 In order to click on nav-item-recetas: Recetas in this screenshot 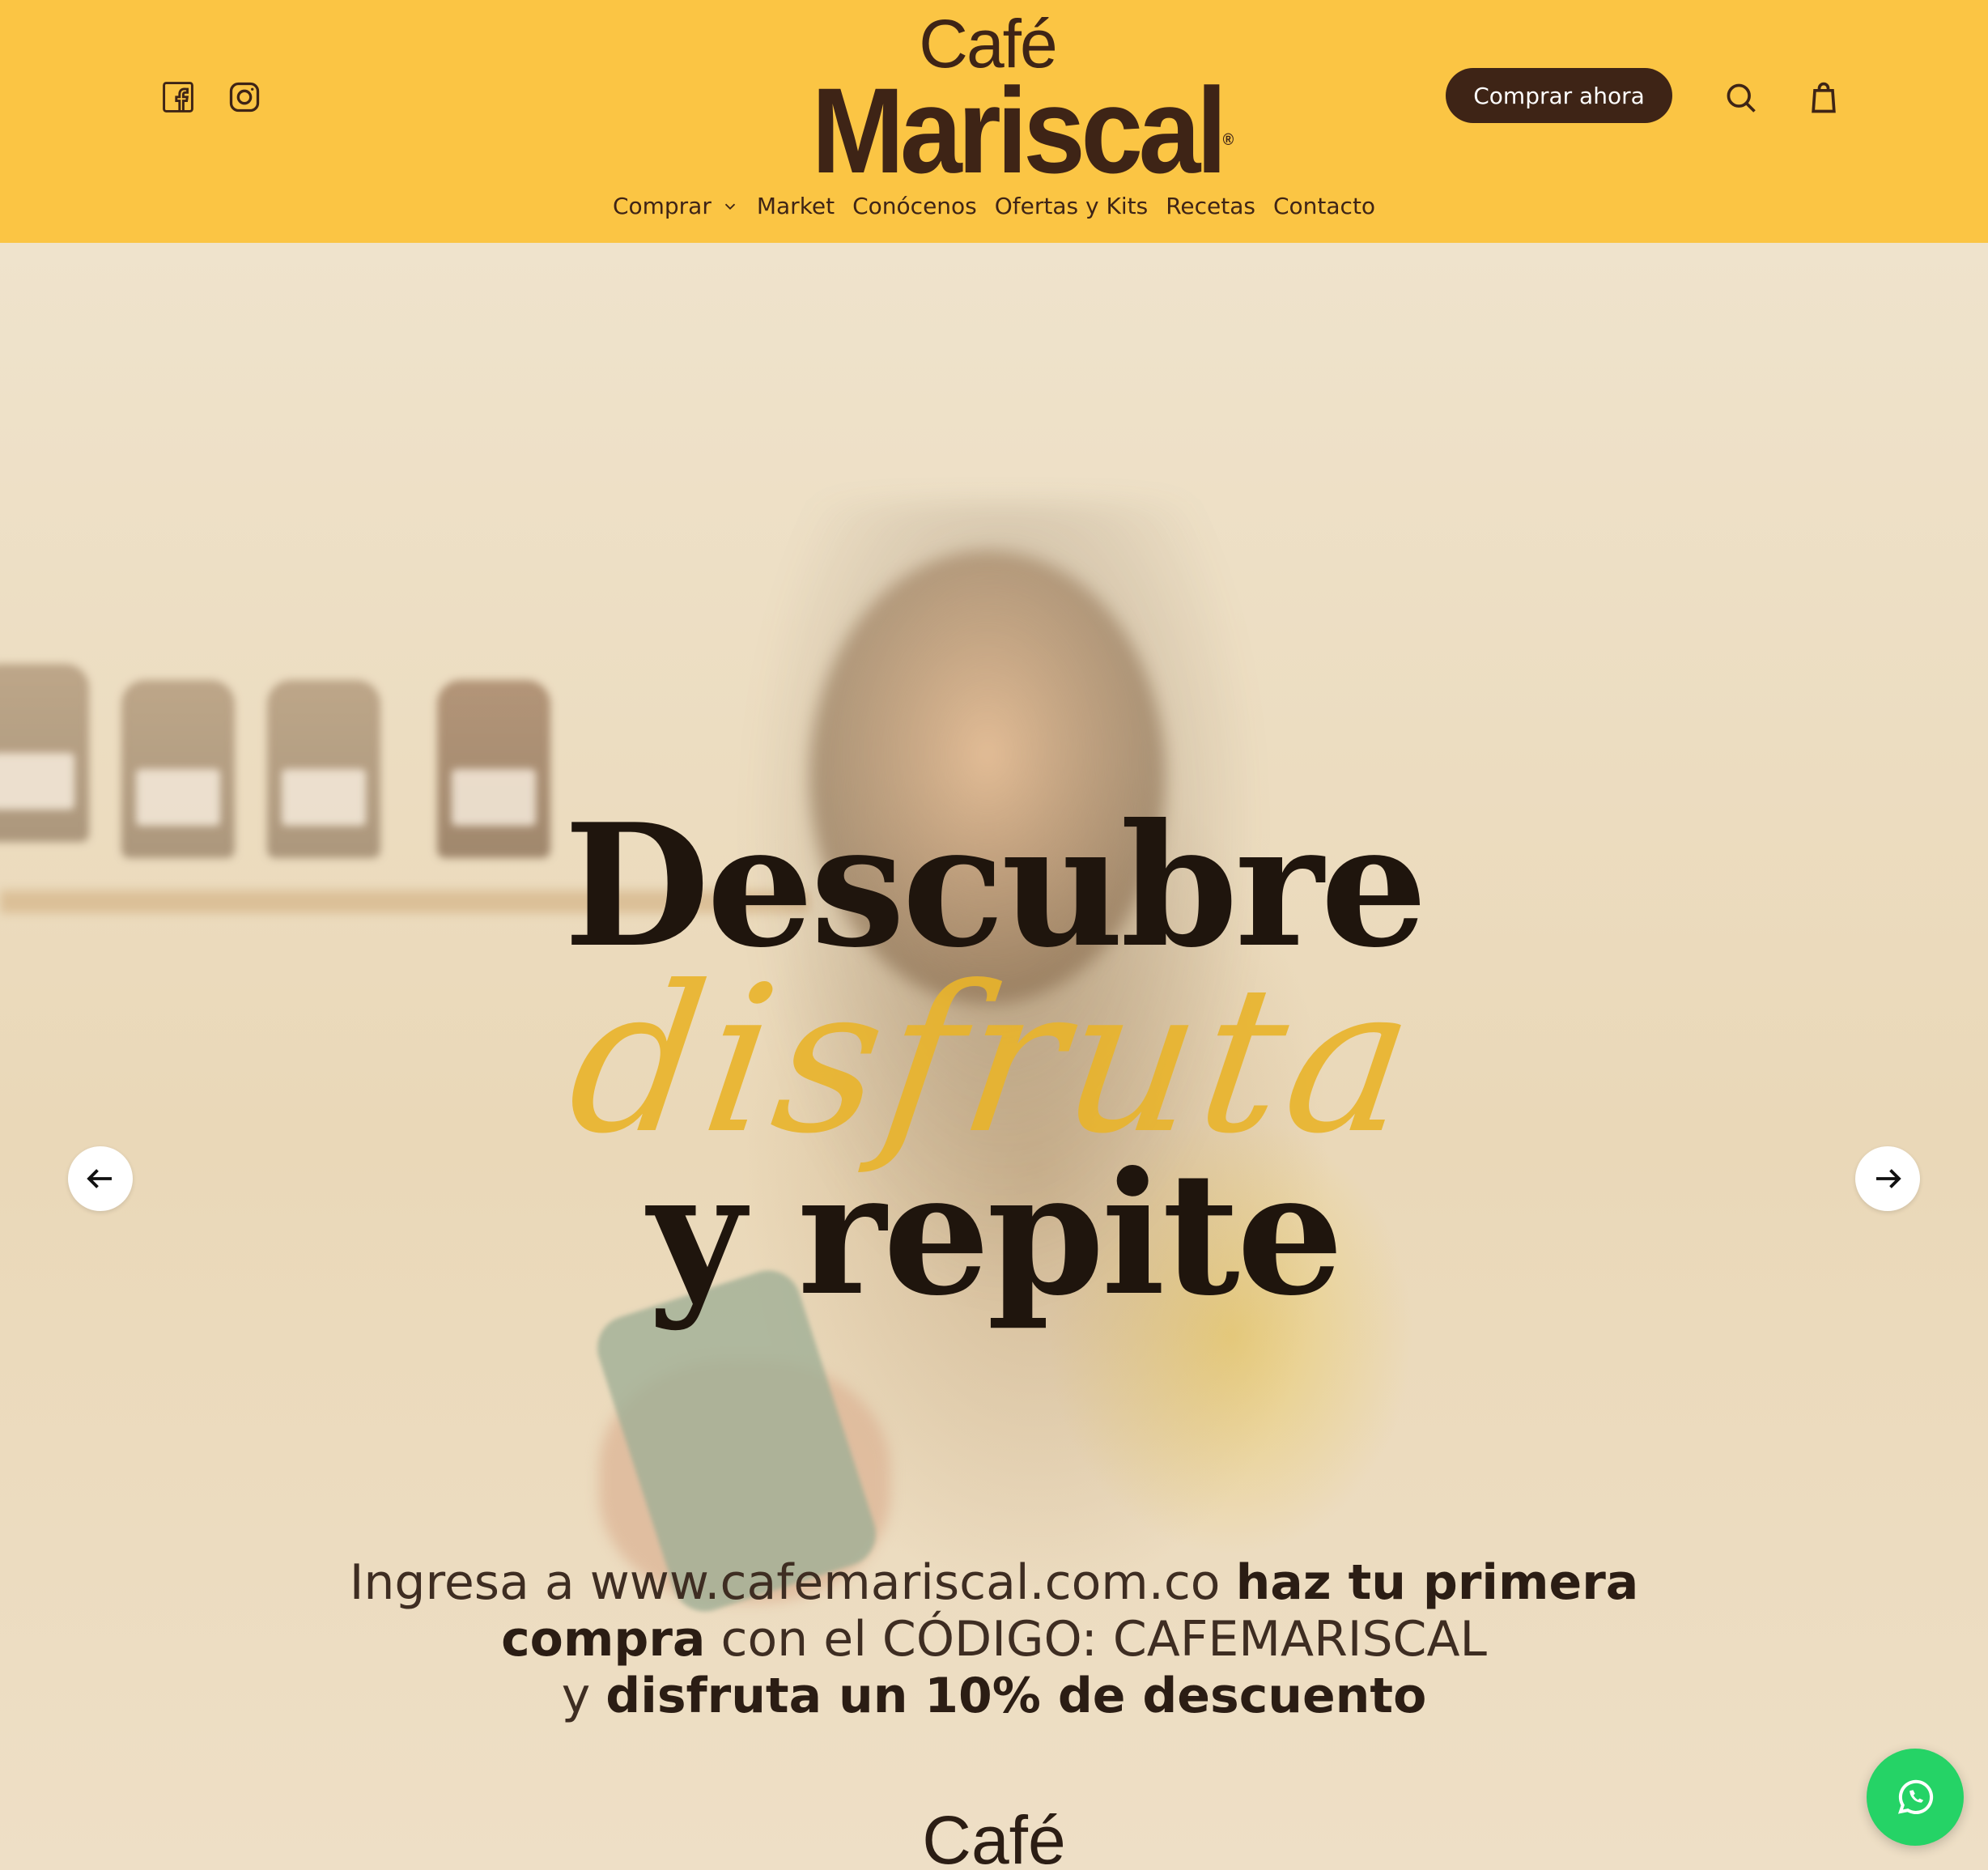, I will do `click(1210, 206)`.